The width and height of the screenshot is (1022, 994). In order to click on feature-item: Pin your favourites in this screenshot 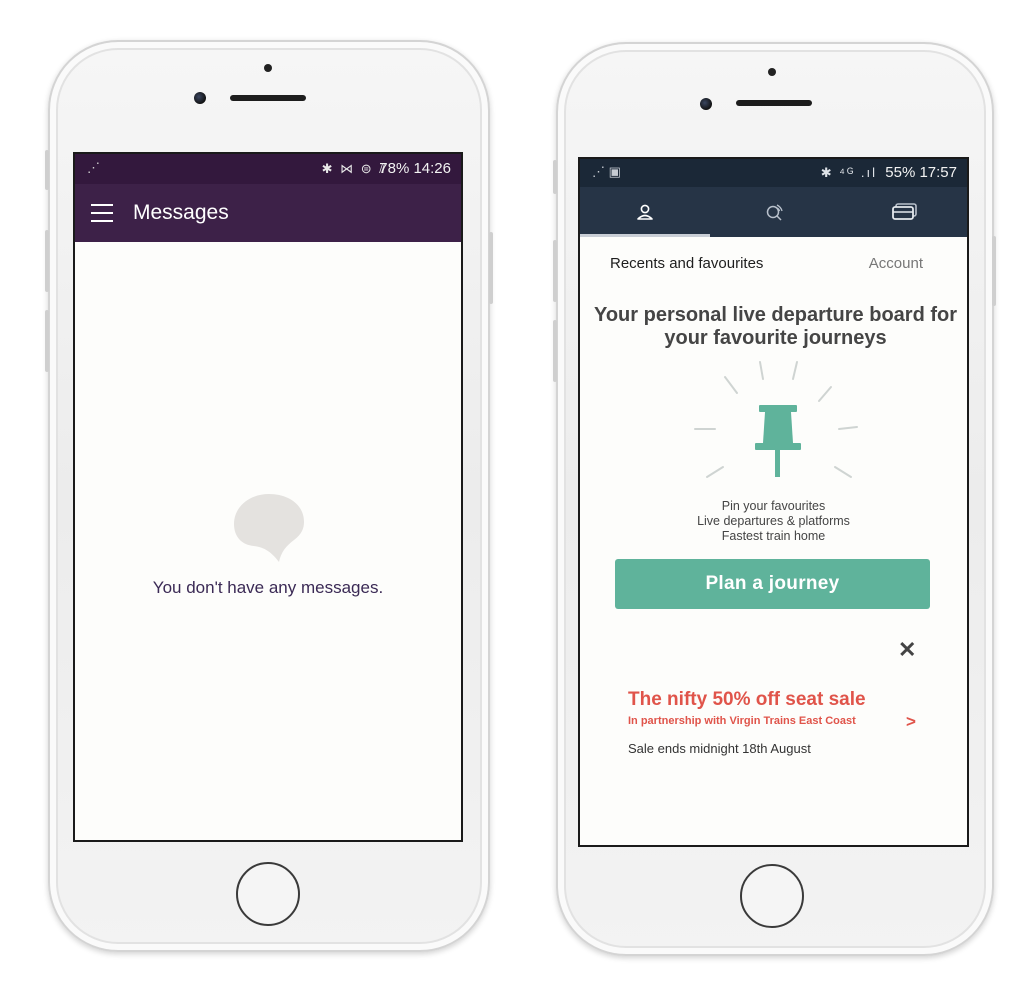, I will do `click(773, 506)`.